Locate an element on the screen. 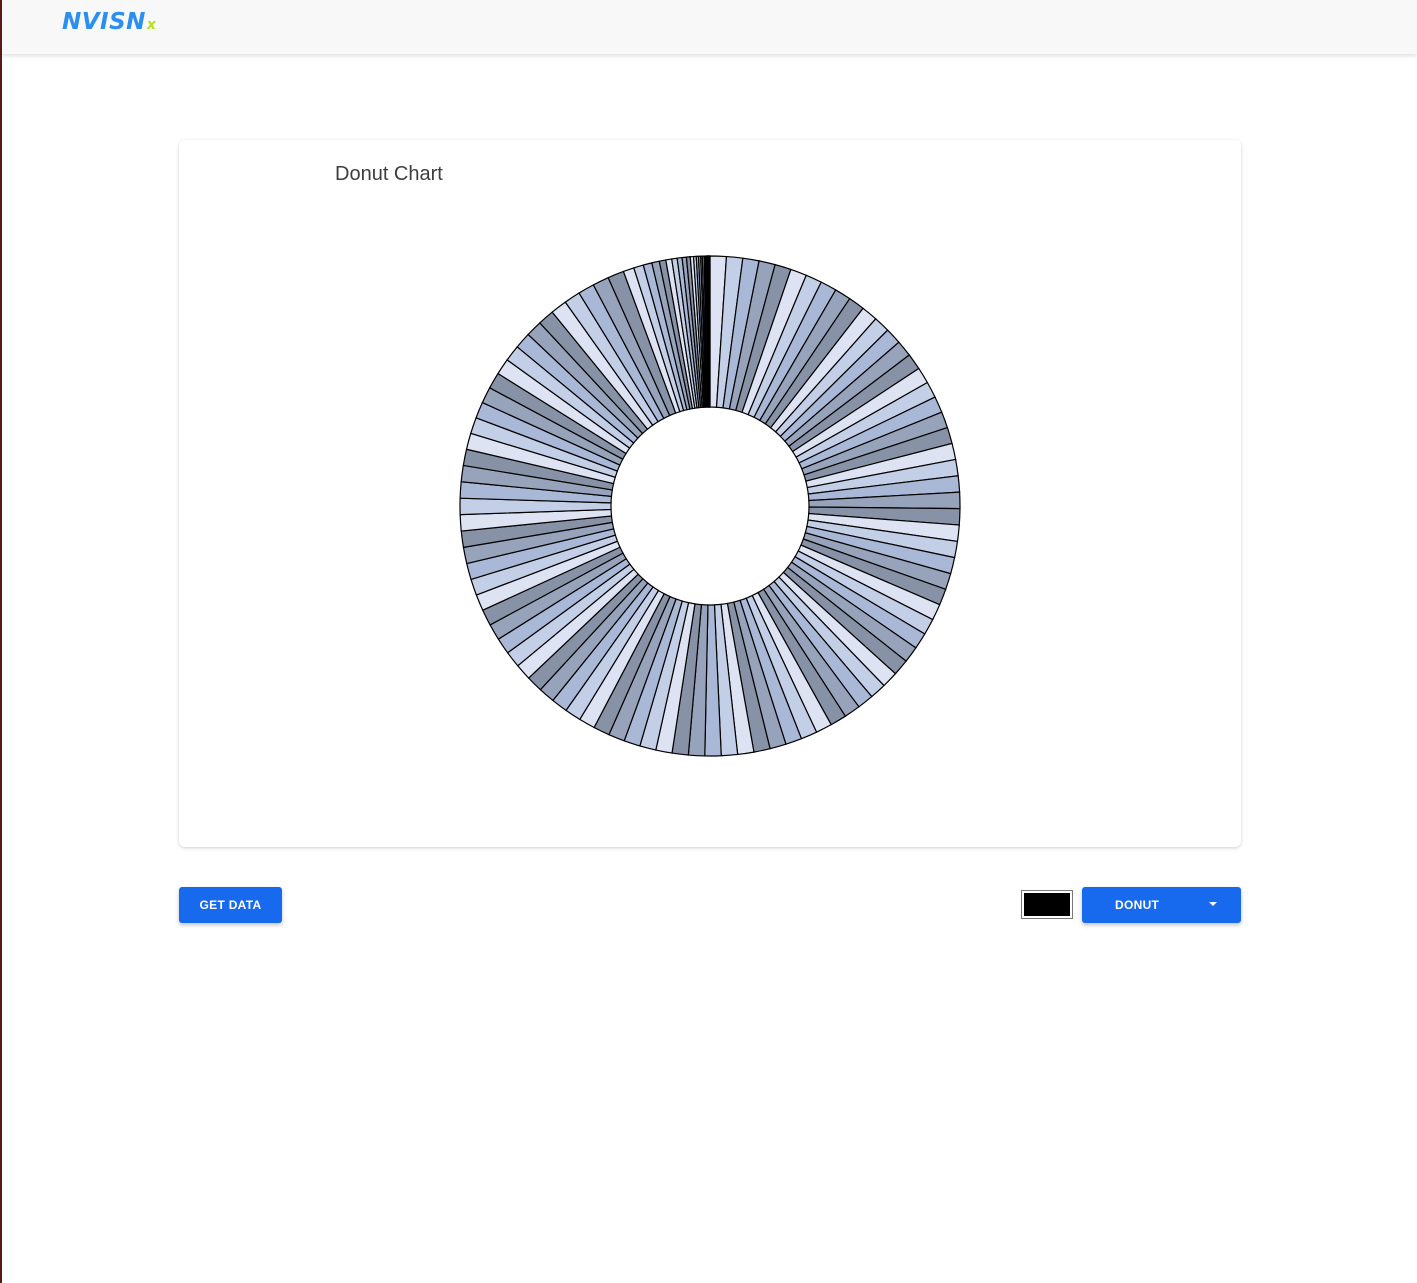  chart-type-label: DONUT is located at coordinates (1137, 905).